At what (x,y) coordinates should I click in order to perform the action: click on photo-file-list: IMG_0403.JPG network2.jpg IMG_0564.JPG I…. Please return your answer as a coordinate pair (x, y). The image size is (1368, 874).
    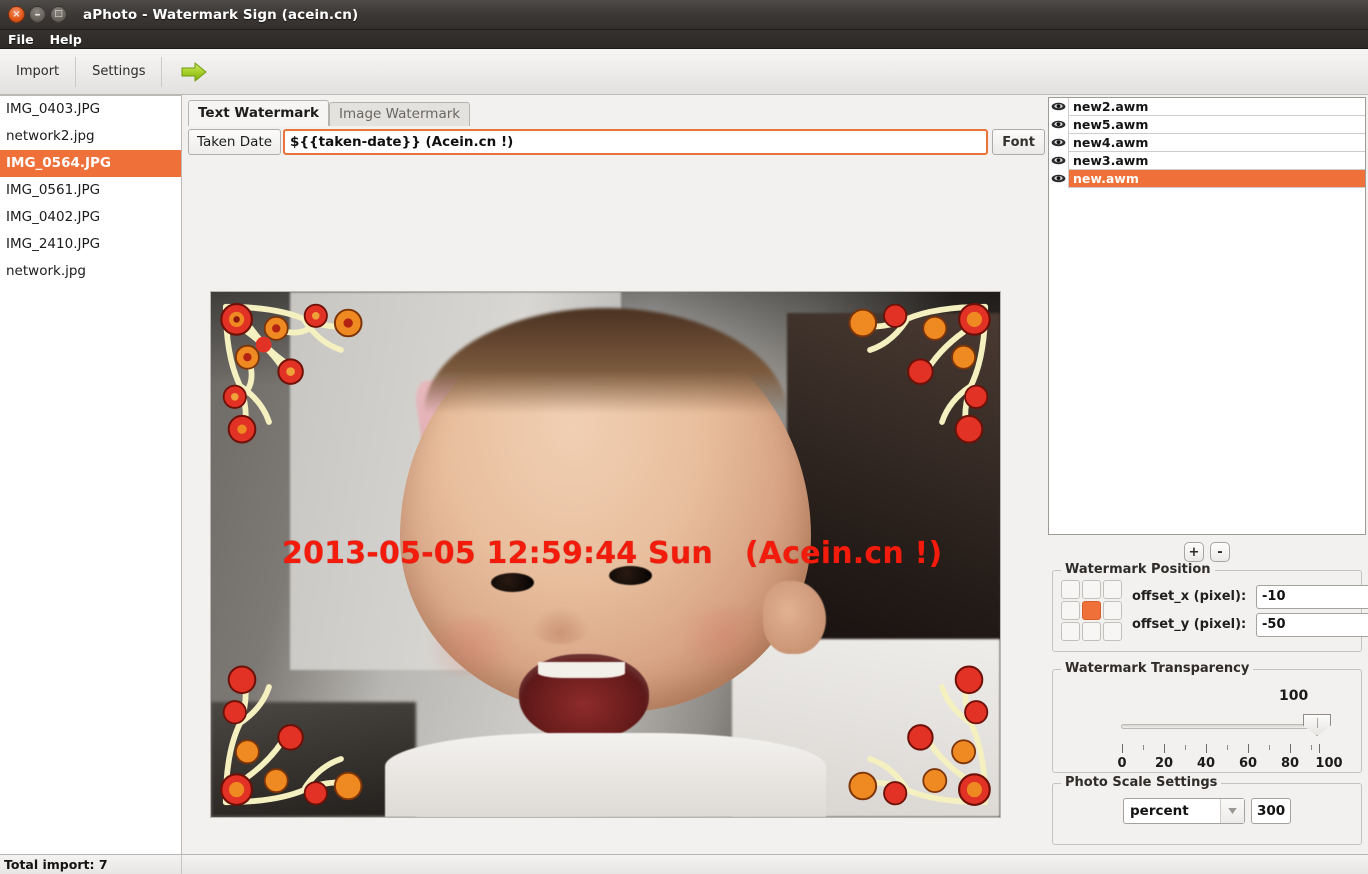
    Looking at the image, I should click on (91, 474).